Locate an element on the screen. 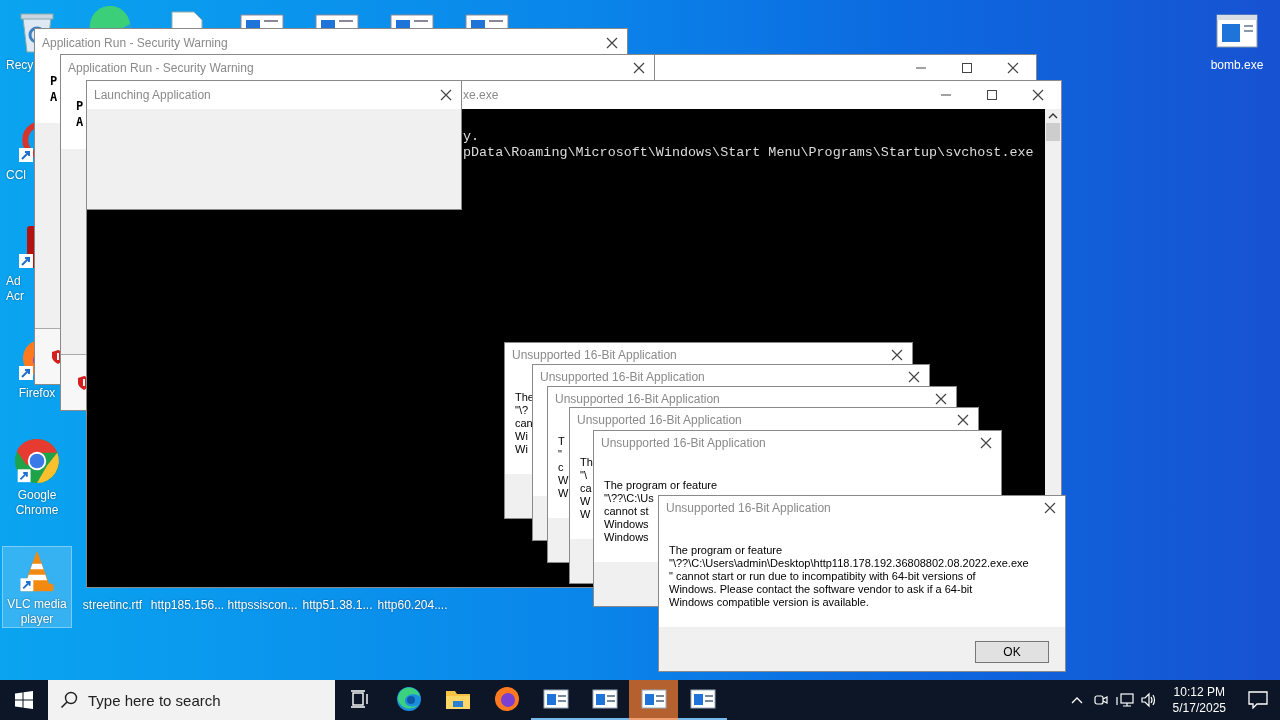  console-text: y. pData\Roaming\Microsoft\Windows\Start Menu\Programs\Startup\svchost.exe is located at coordinates (748, 145).